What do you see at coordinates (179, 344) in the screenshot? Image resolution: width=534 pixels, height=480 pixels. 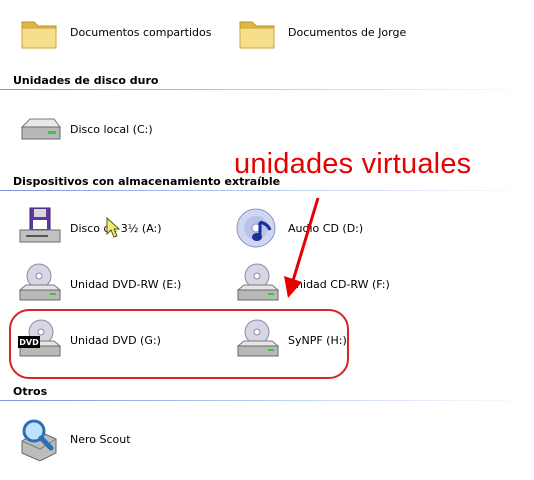 I see `virtual-drives-highlight` at bounding box center [179, 344].